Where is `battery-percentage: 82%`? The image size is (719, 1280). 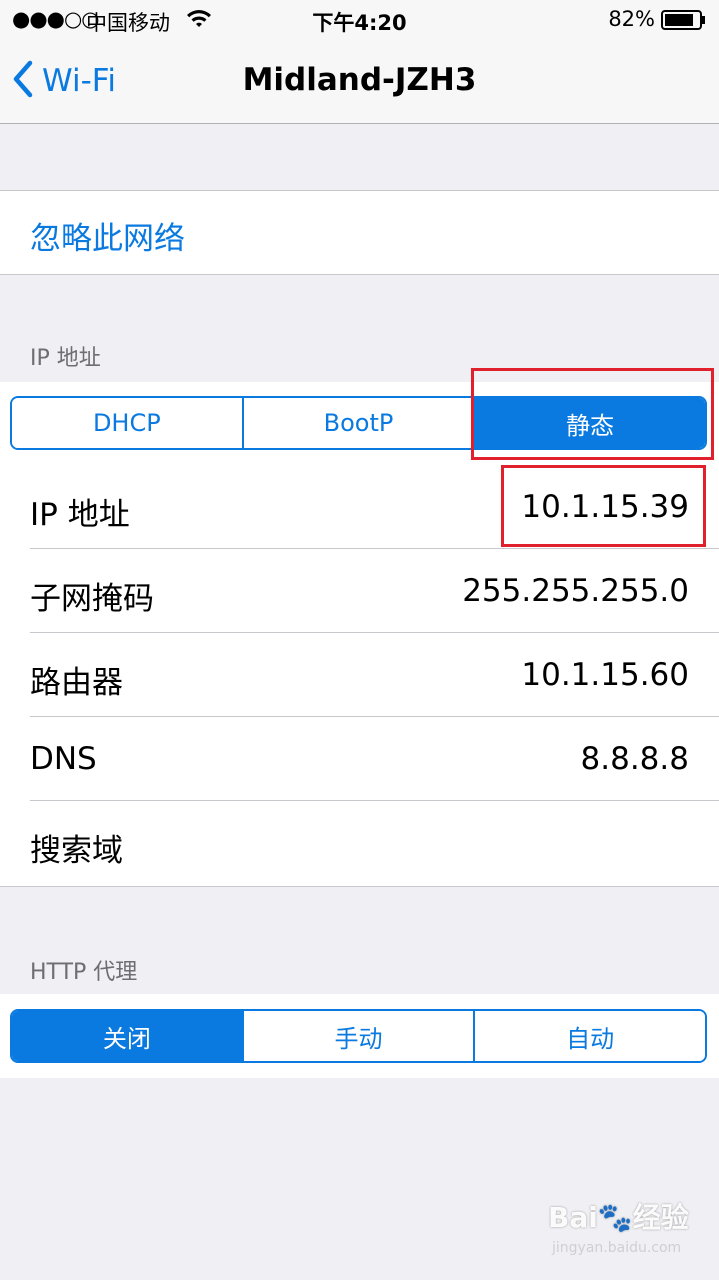 battery-percentage: 82% is located at coordinates (631, 19).